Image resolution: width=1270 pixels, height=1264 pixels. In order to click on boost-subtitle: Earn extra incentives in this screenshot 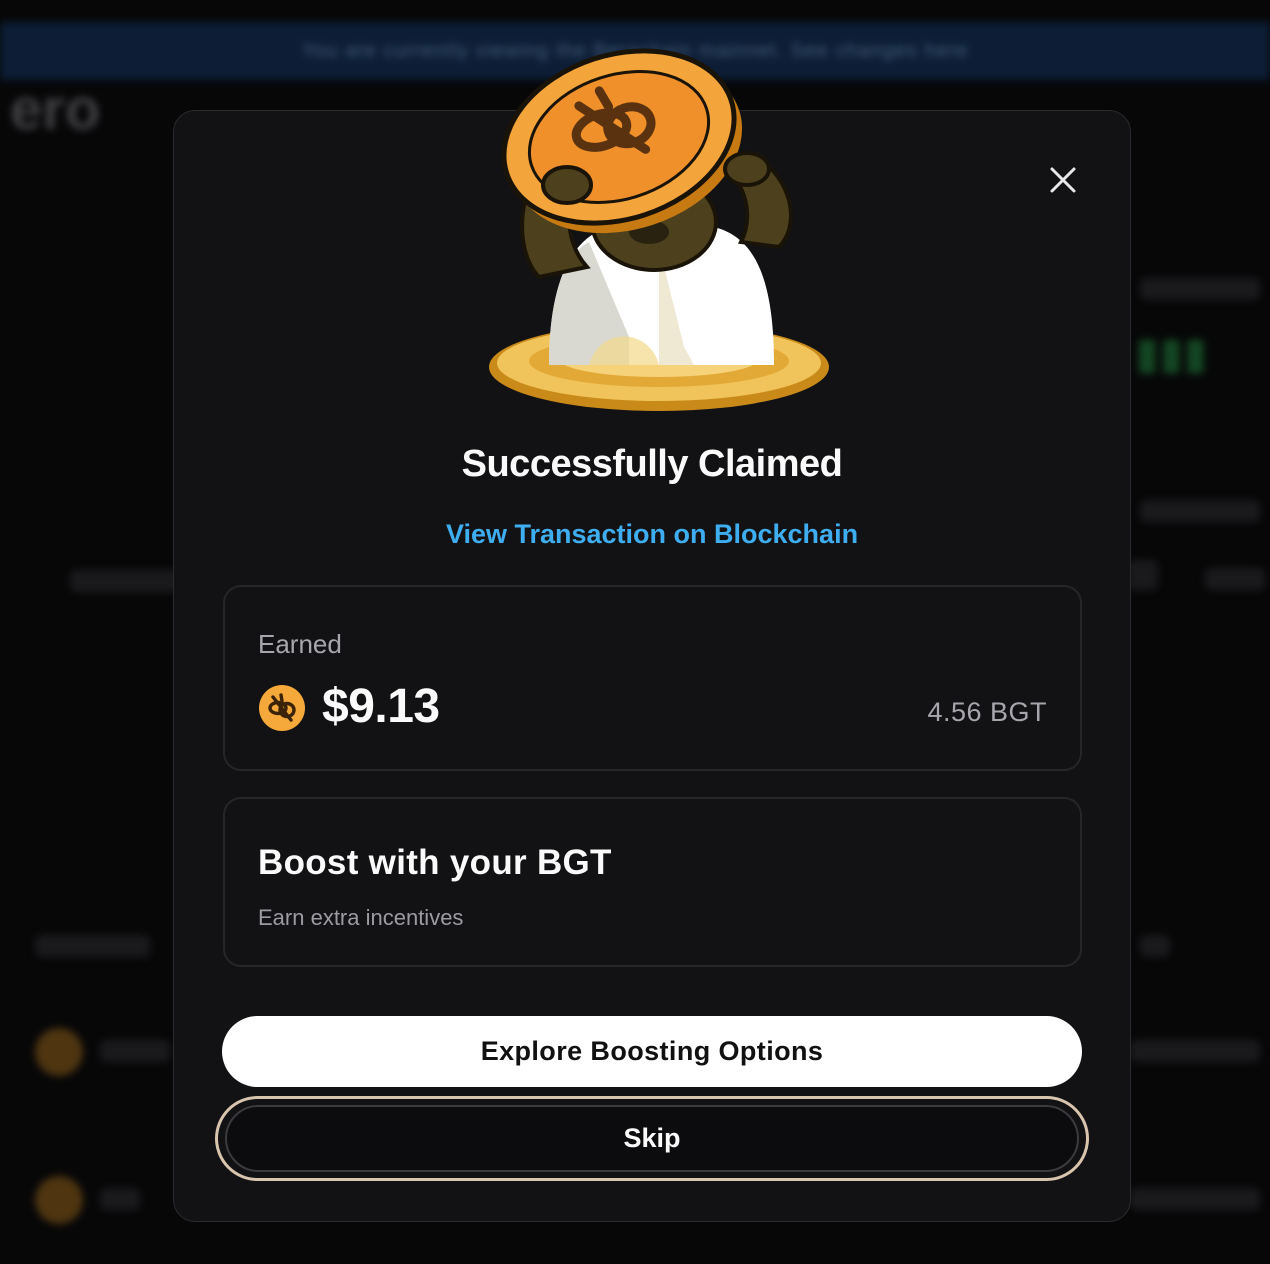, I will do `click(361, 917)`.